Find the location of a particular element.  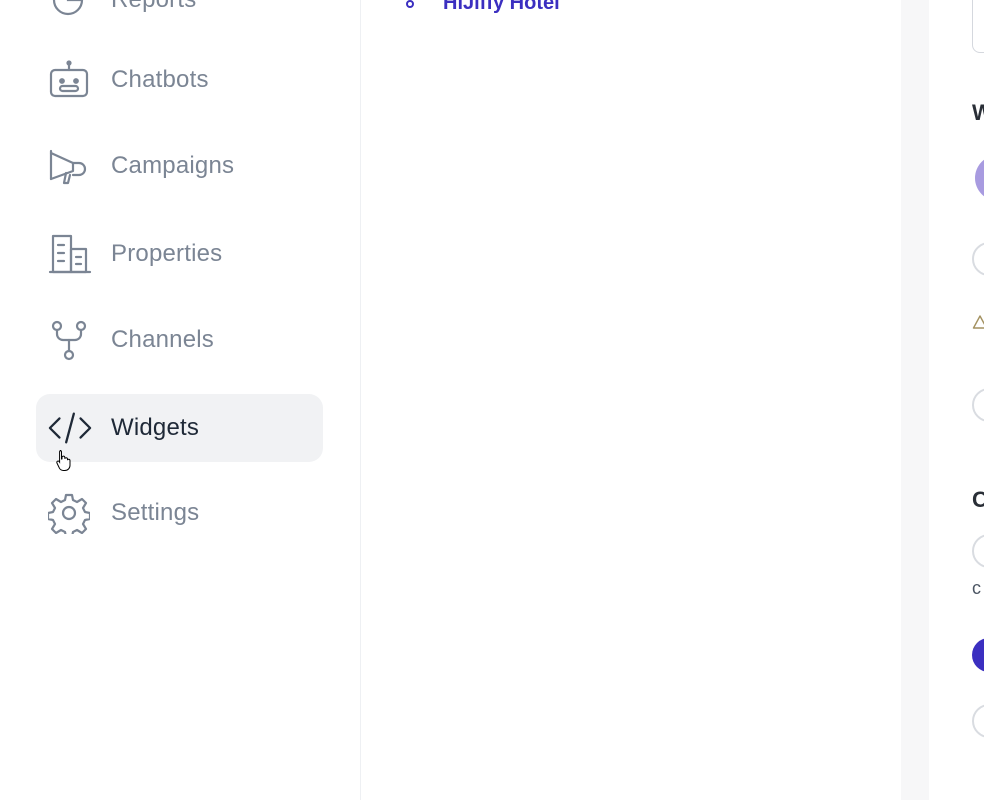

tree-node-dot-icon is located at coordinates (410, 4).